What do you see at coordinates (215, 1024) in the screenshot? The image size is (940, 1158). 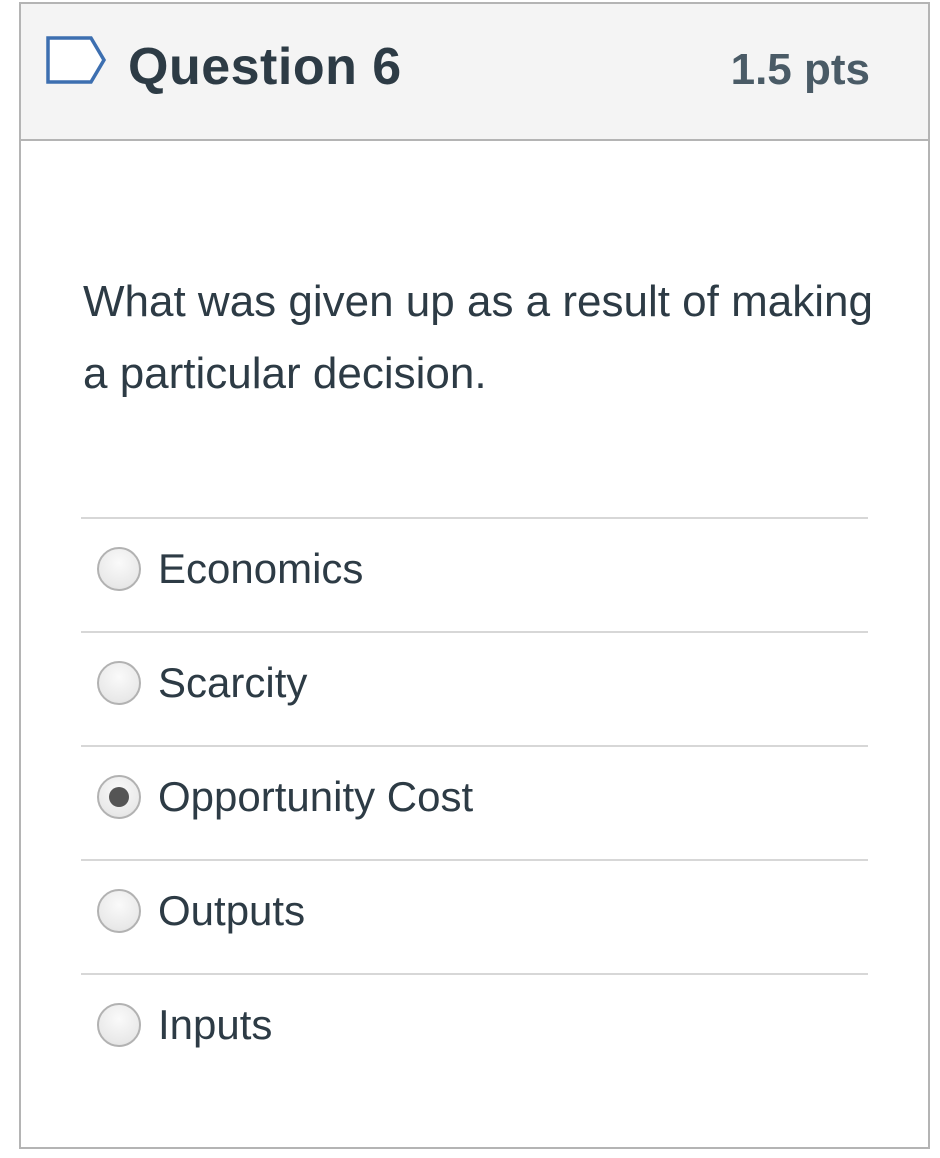 I see `answer-label: Inputs` at bounding box center [215, 1024].